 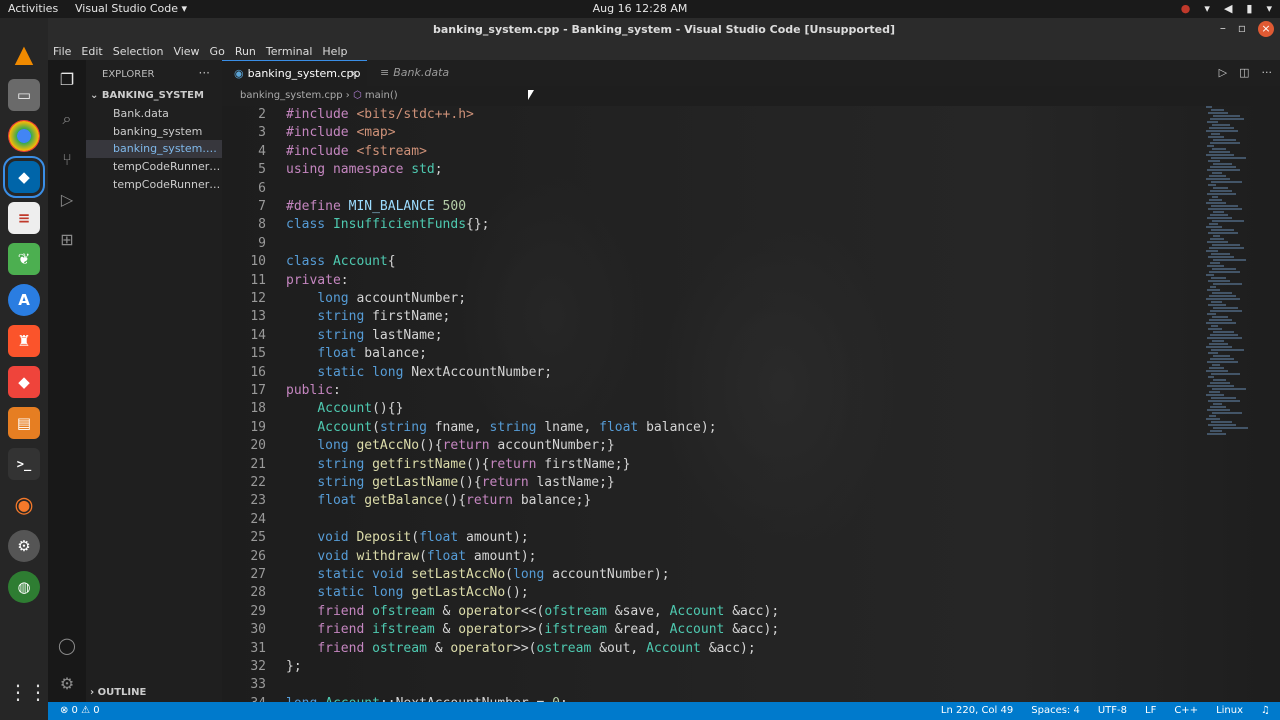 I want to click on code-line: 10 class Account{, so click(x=722, y=262).